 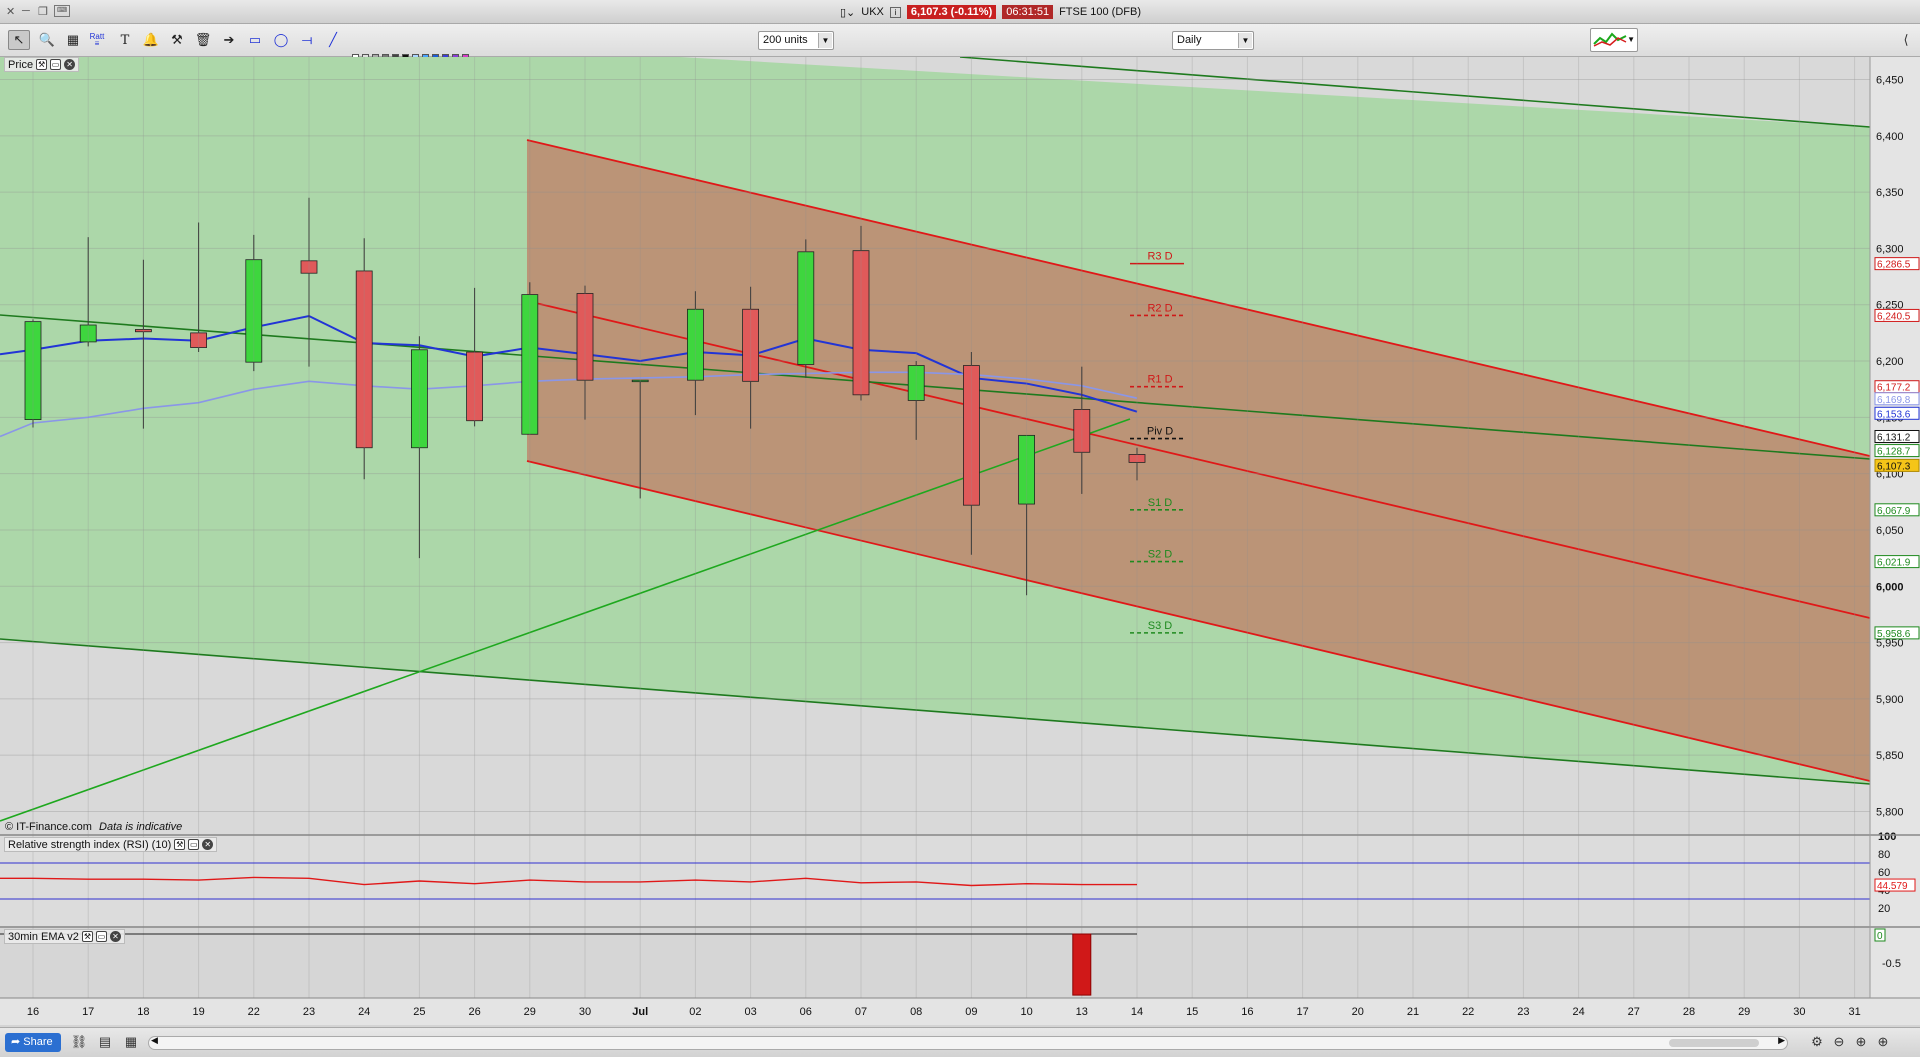 What do you see at coordinates (1781, 1040) in the screenshot?
I see `scroll-right-icon: ▶` at bounding box center [1781, 1040].